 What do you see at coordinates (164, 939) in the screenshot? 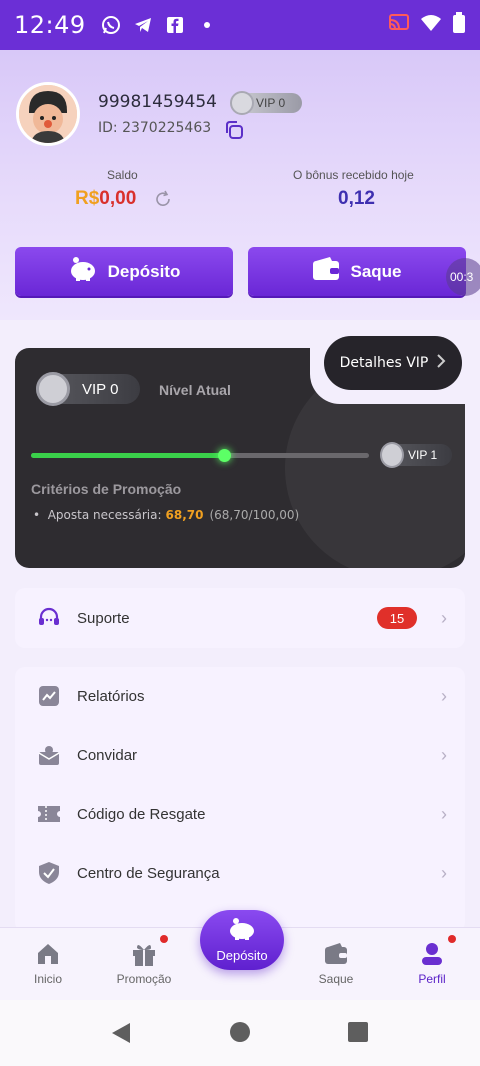
I see `promotion-notification-dot` at bounding box center [164, 939].